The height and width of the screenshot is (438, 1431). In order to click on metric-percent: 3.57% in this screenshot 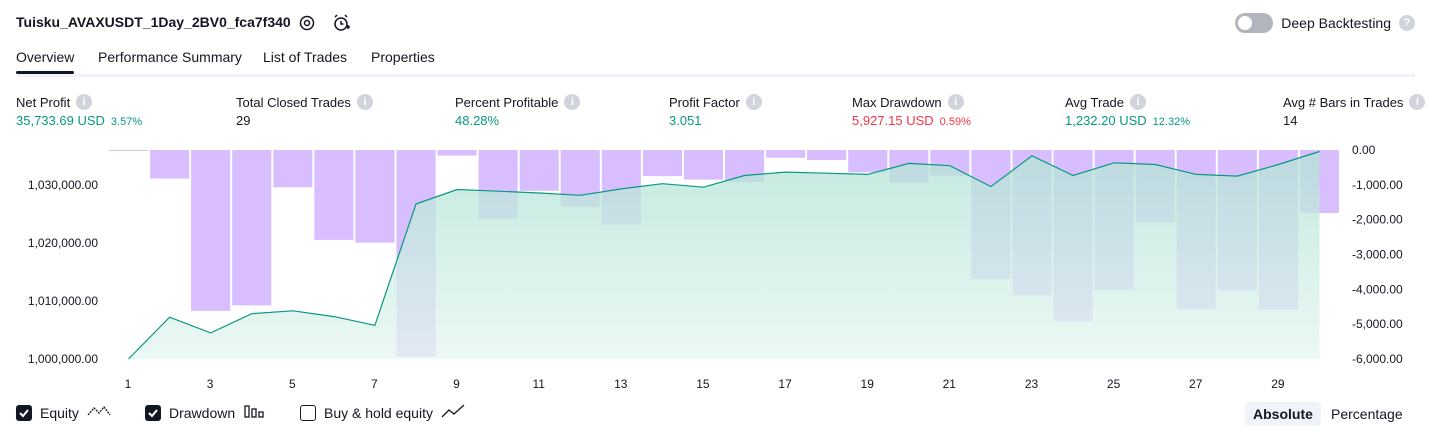, I will do `click(126, 122)`.